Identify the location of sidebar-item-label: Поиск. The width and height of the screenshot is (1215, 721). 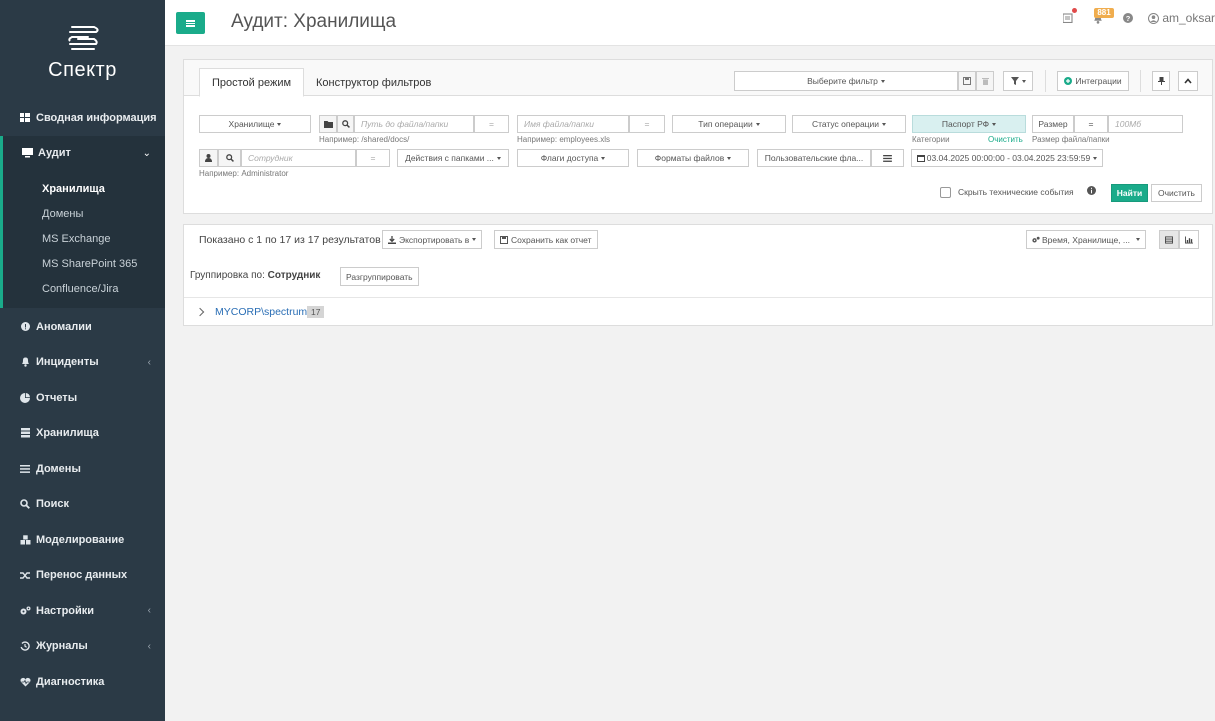
(53, 504).